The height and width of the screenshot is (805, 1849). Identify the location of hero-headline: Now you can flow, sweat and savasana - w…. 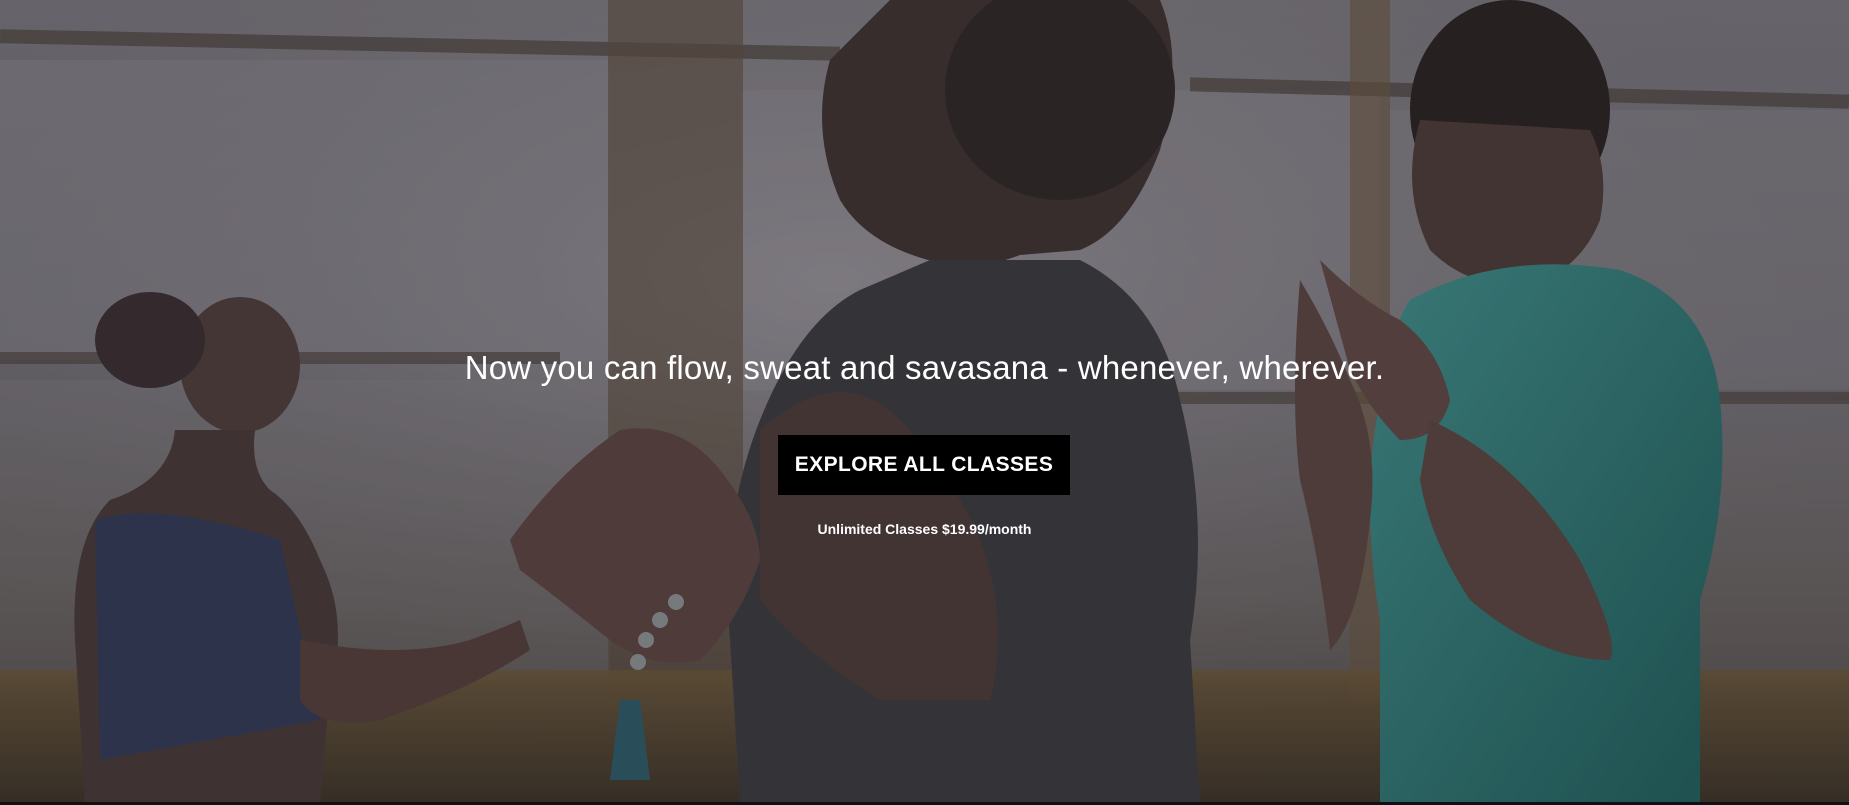
(924, 367).